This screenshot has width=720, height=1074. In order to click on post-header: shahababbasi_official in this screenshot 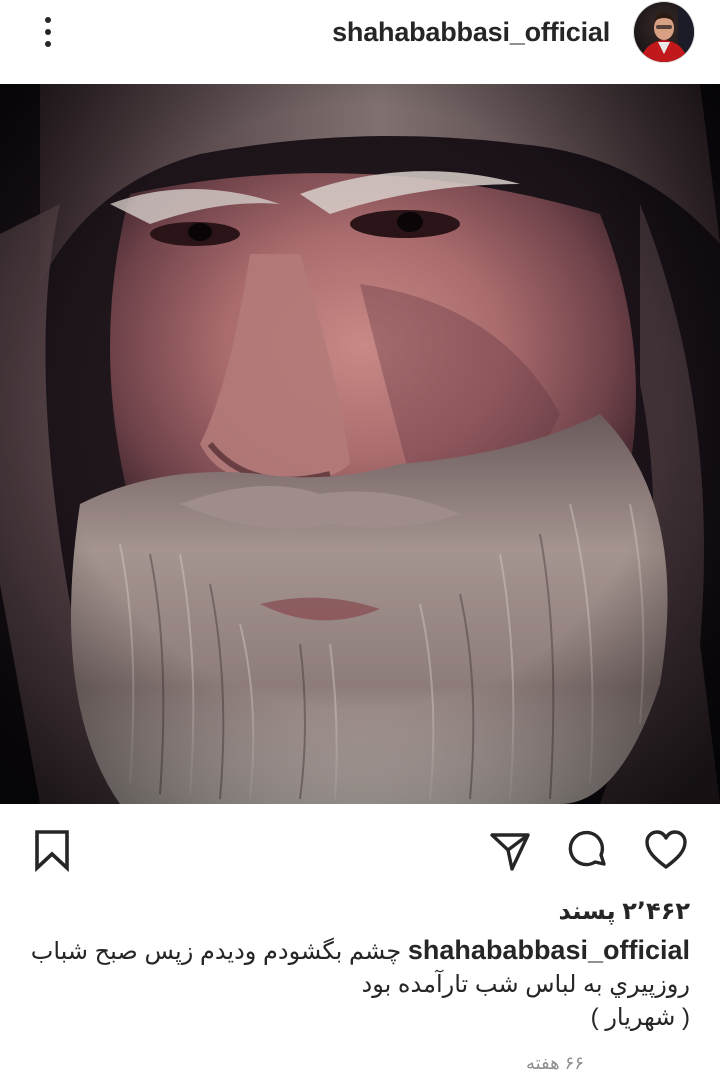, I will do `click(360, 42)`.